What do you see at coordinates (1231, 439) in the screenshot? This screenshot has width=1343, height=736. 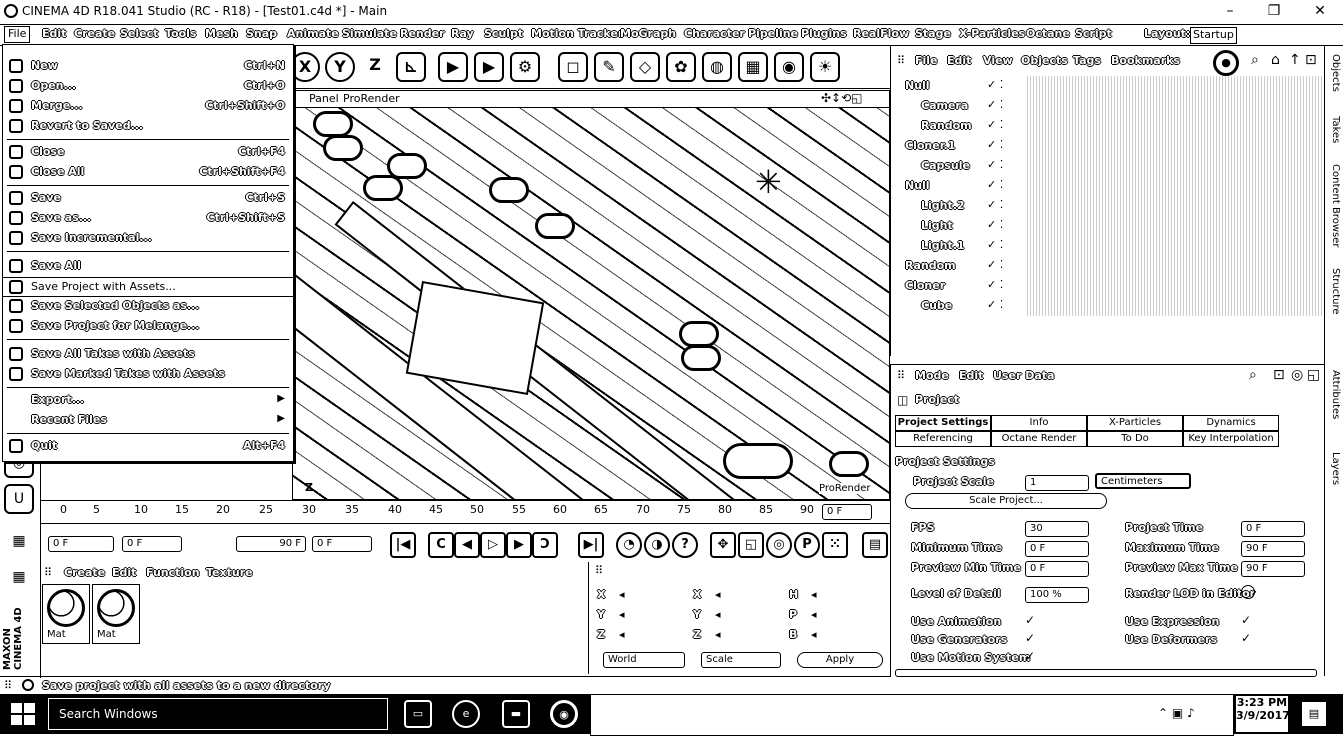 I see `tab-key-interpolation: Key Interpolation` at bounding box center [1231, 439].